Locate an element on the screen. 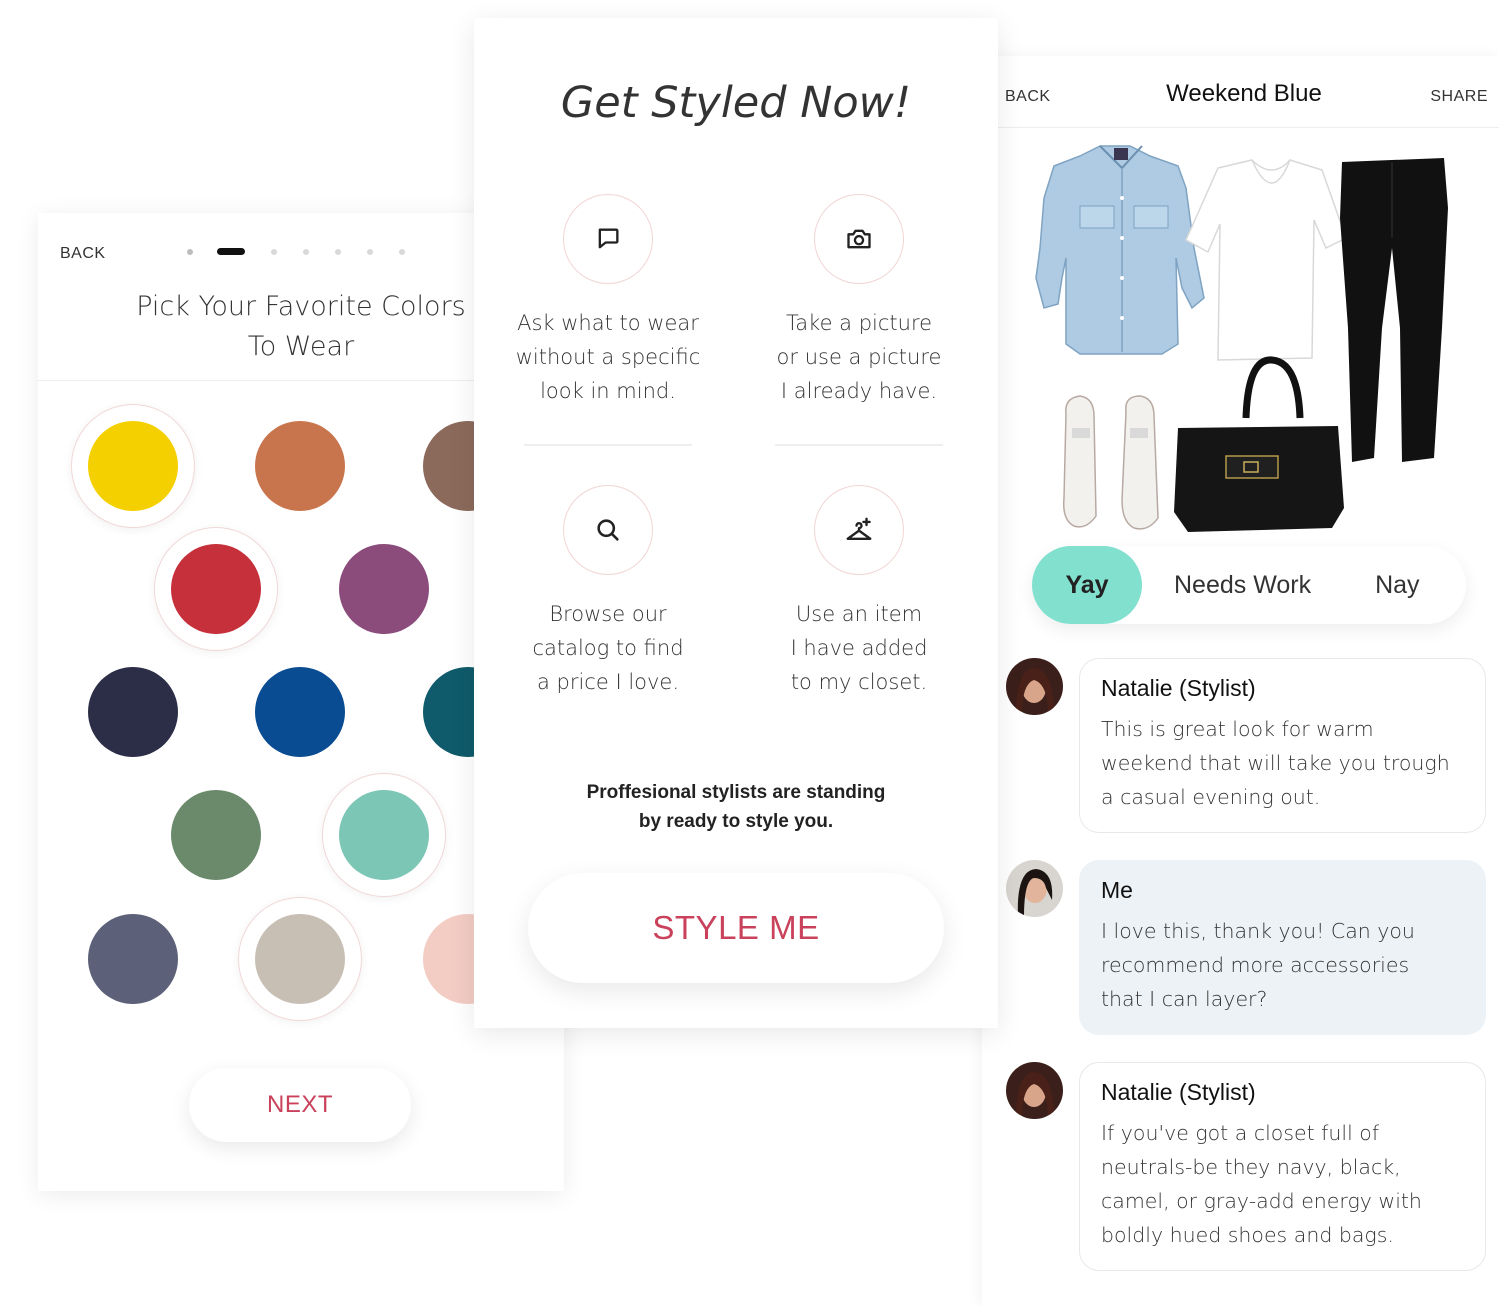 Image resolution: width=1499 pixels, height=1306 pixels. color-swatch-navy is located at coordinates (133, 712).